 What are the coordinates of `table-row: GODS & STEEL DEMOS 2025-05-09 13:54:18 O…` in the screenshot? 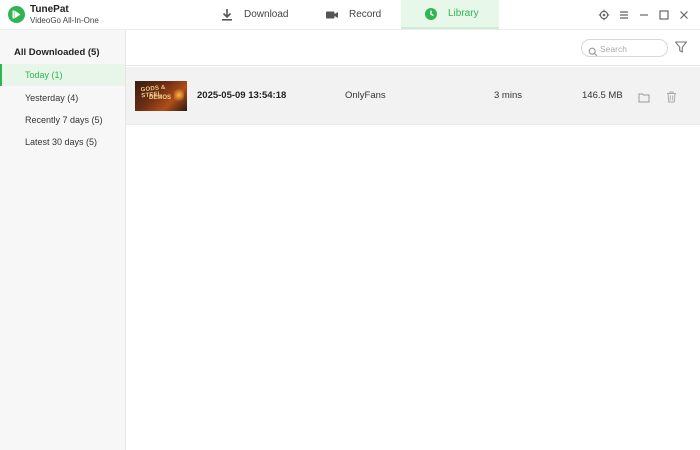 It's located at (413, 96).